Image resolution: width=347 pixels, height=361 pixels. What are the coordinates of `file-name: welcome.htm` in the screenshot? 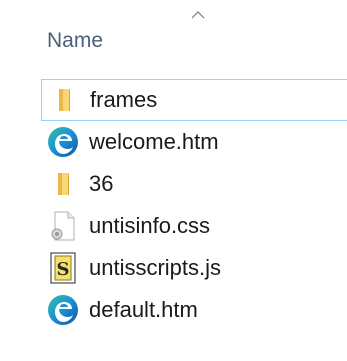 It's located at (154, 141).